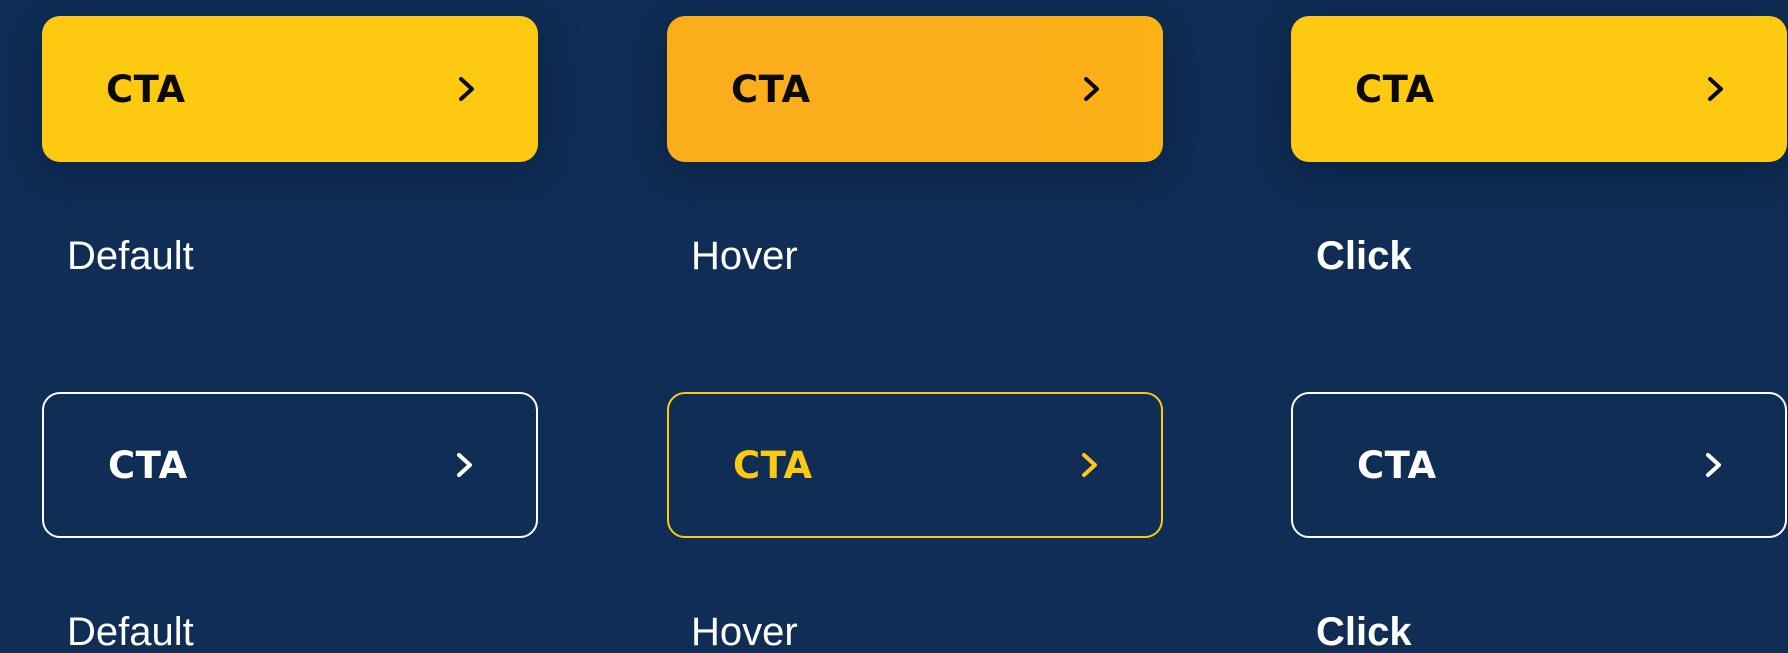  I want to click on primary-cta-button-hover: CTA, so click(915, 89).